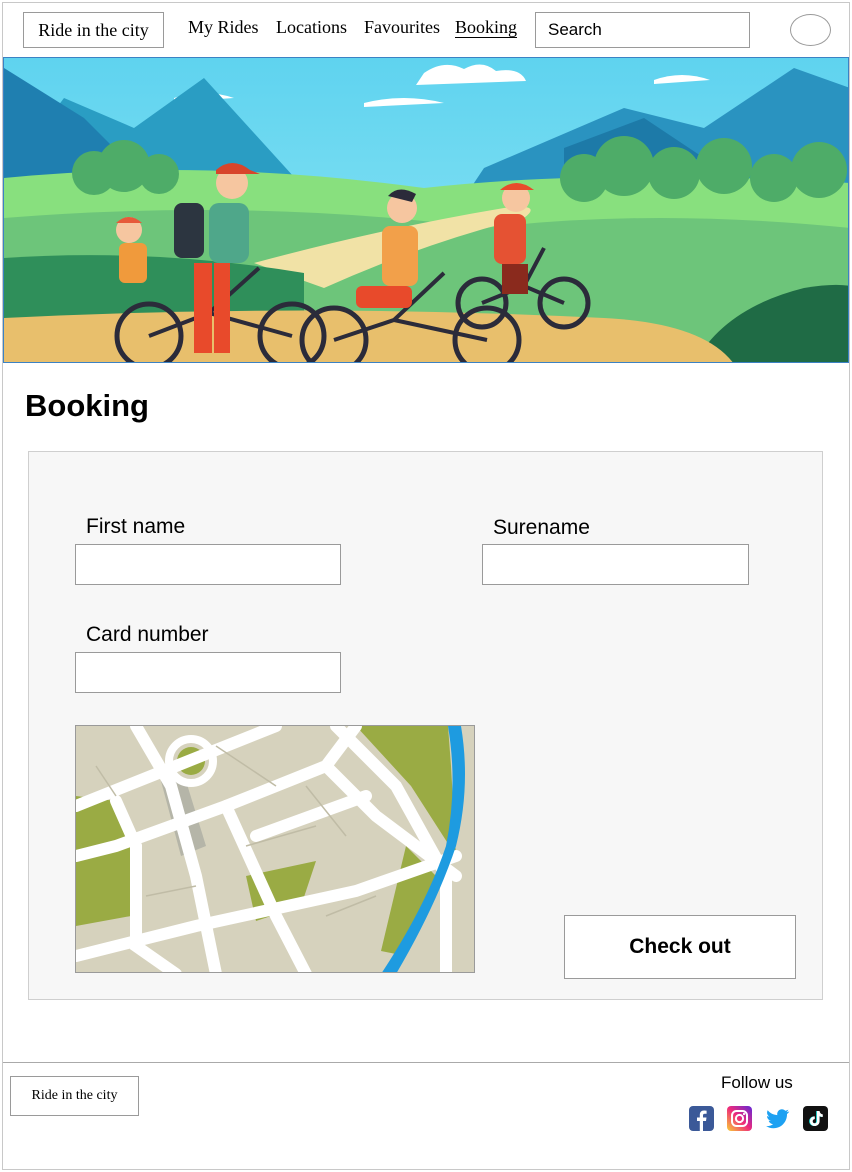  I want to click on first-name-field, so click(208, 564).